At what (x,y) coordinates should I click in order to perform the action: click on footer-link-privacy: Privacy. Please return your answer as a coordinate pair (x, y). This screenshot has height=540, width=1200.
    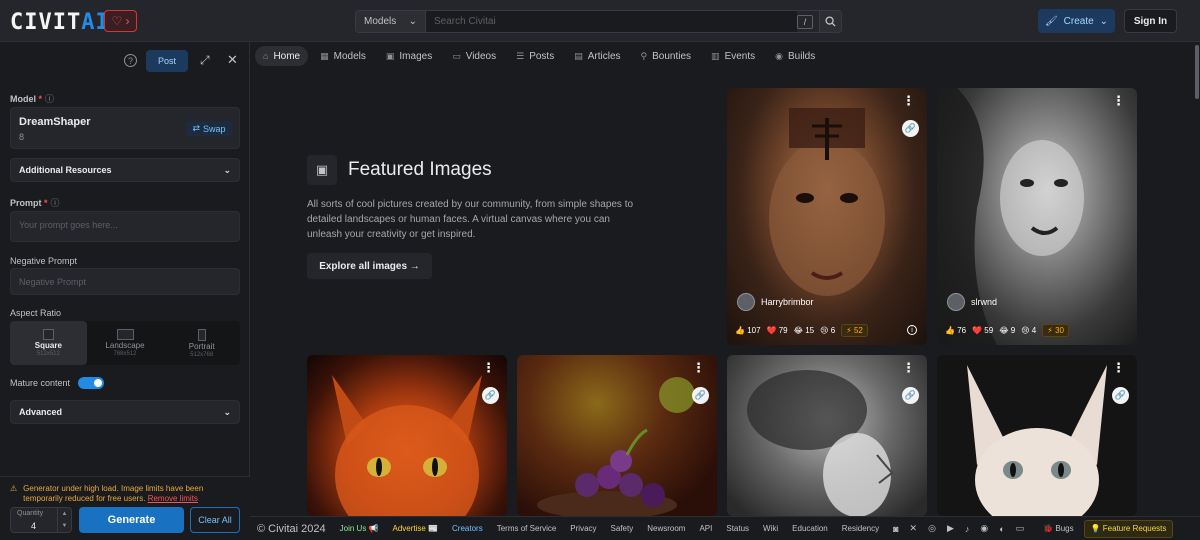
    Looking at the image, I should click on (583, 528).